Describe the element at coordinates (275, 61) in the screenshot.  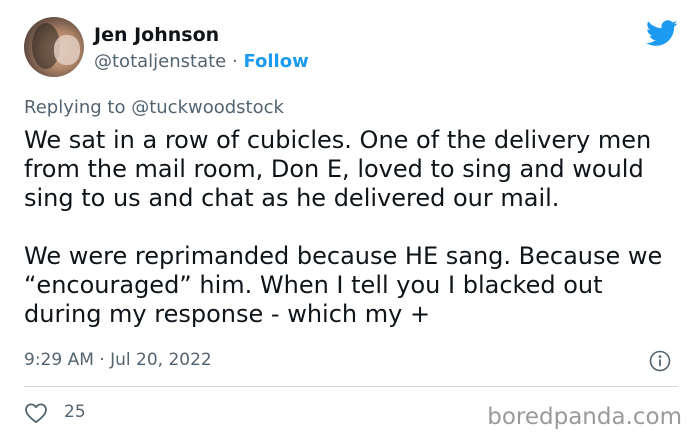
I see `follow-button: Follow` at that location.